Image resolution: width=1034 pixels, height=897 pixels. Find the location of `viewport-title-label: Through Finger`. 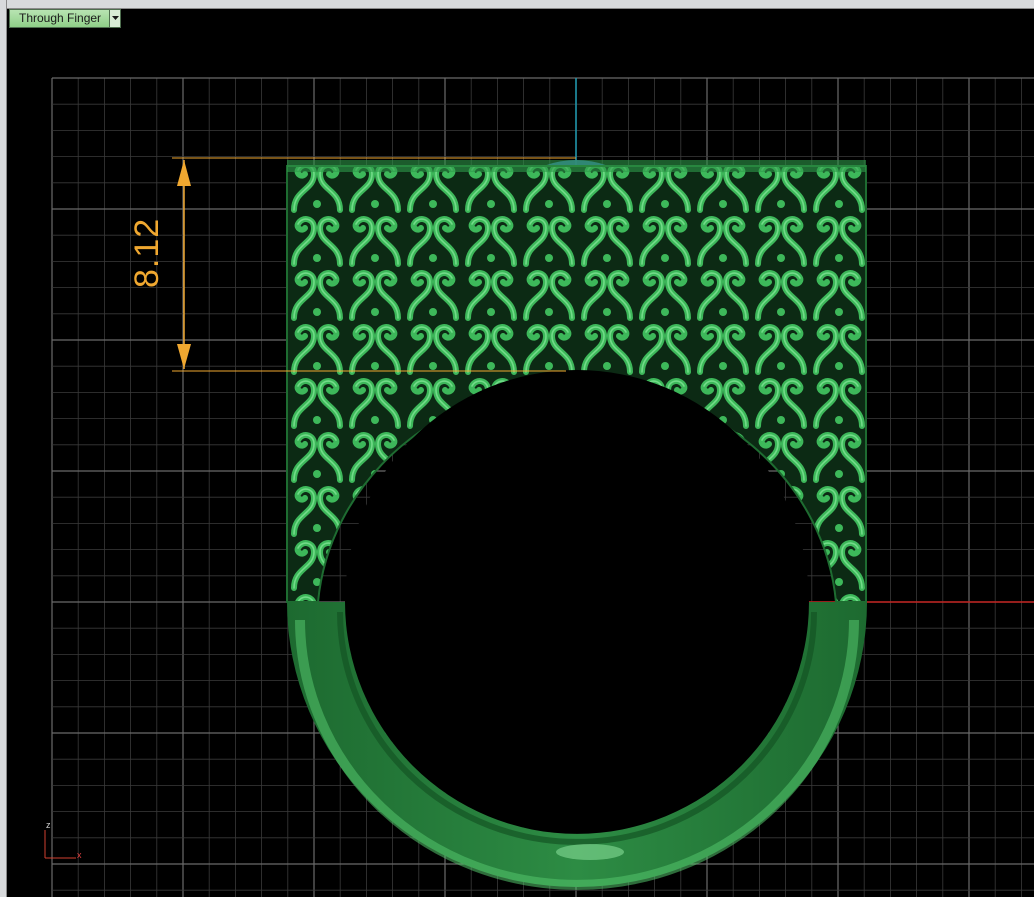

viewport-title-label: Through Finger is located at coordinates (60, 18).